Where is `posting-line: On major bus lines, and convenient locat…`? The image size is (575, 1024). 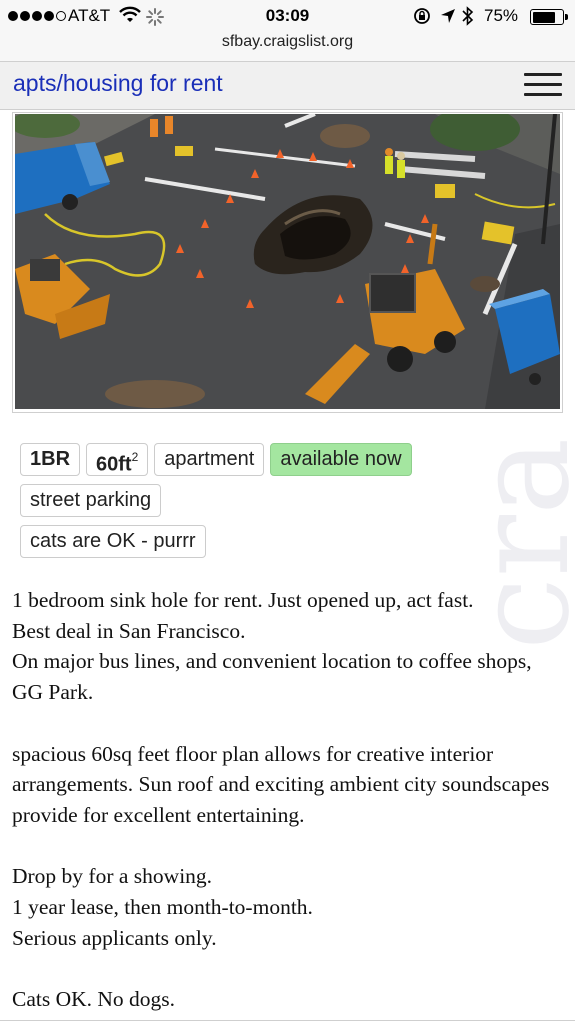 posting-line: On major bus lines, and convenient locat… is located at coordinates (272, 677).